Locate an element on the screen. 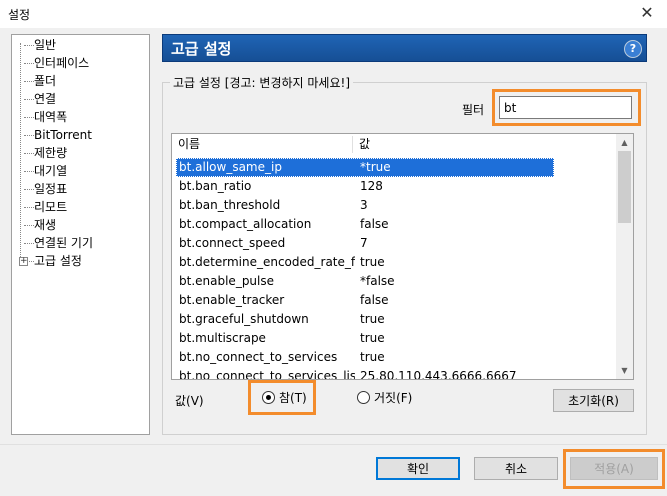 The image size is (667, 496). table-row: bt.connect_speed 7 is located at coordinates (365, 243).